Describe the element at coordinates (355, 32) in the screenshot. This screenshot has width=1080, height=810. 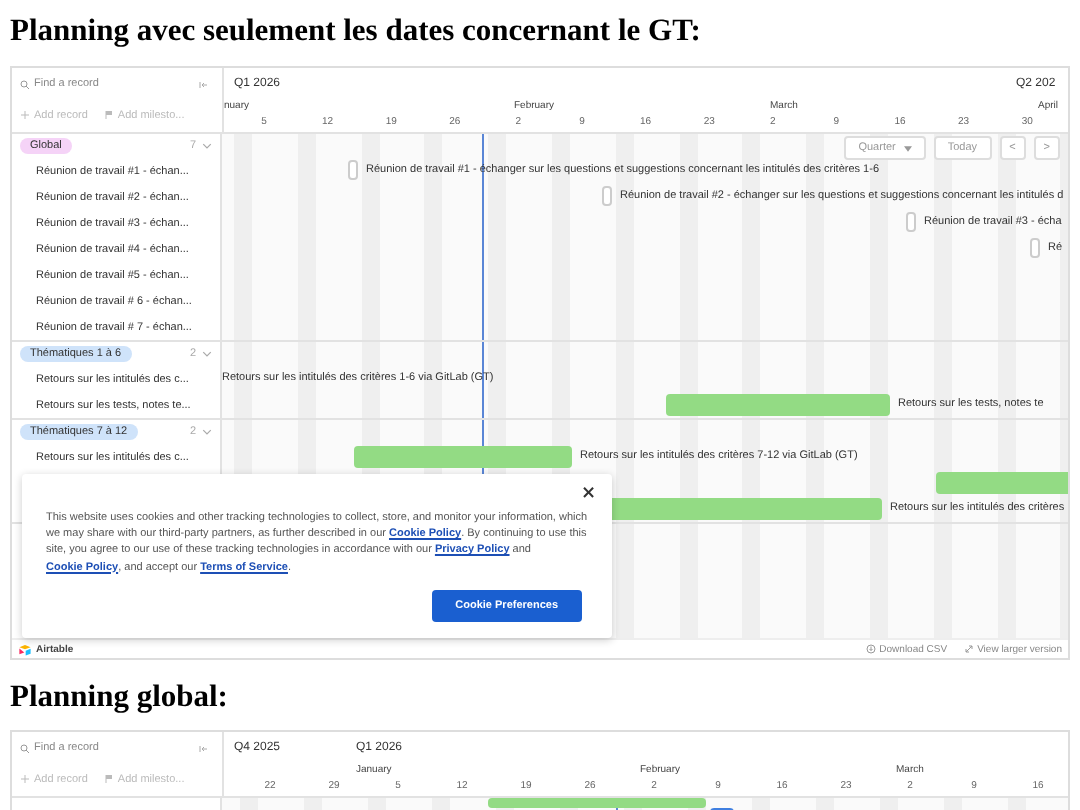
I see `section-heading: Planning avec seulement les dates concernant le GT:` at that location.